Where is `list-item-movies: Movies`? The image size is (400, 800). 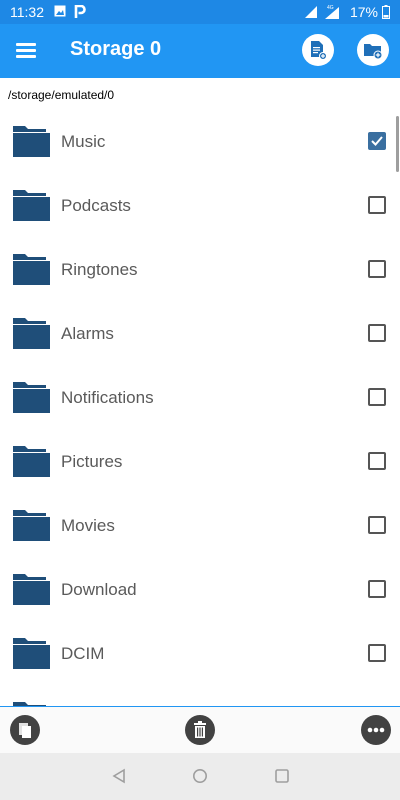
list-item-movies: Movies is located at coordinates (200, 526).